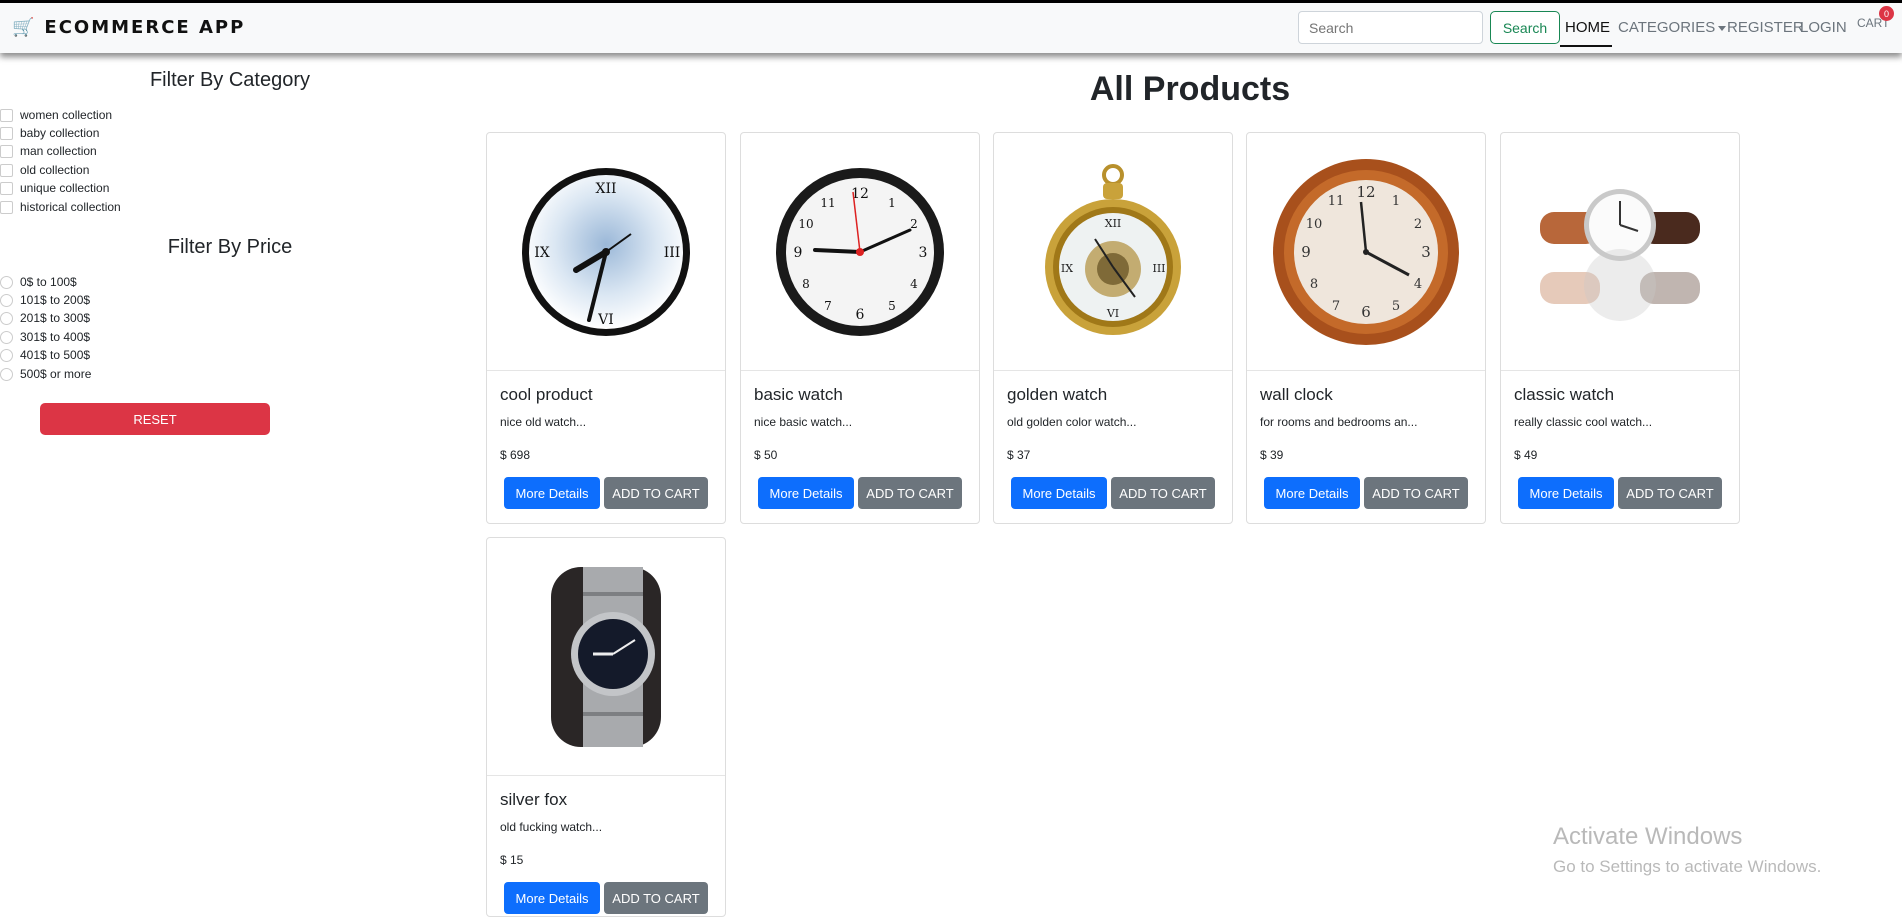  Describe the element at coordinates (1687, 866) in the screenshot. I see `watermark-line-2: Go to Settings to activate Windows.` at that location.